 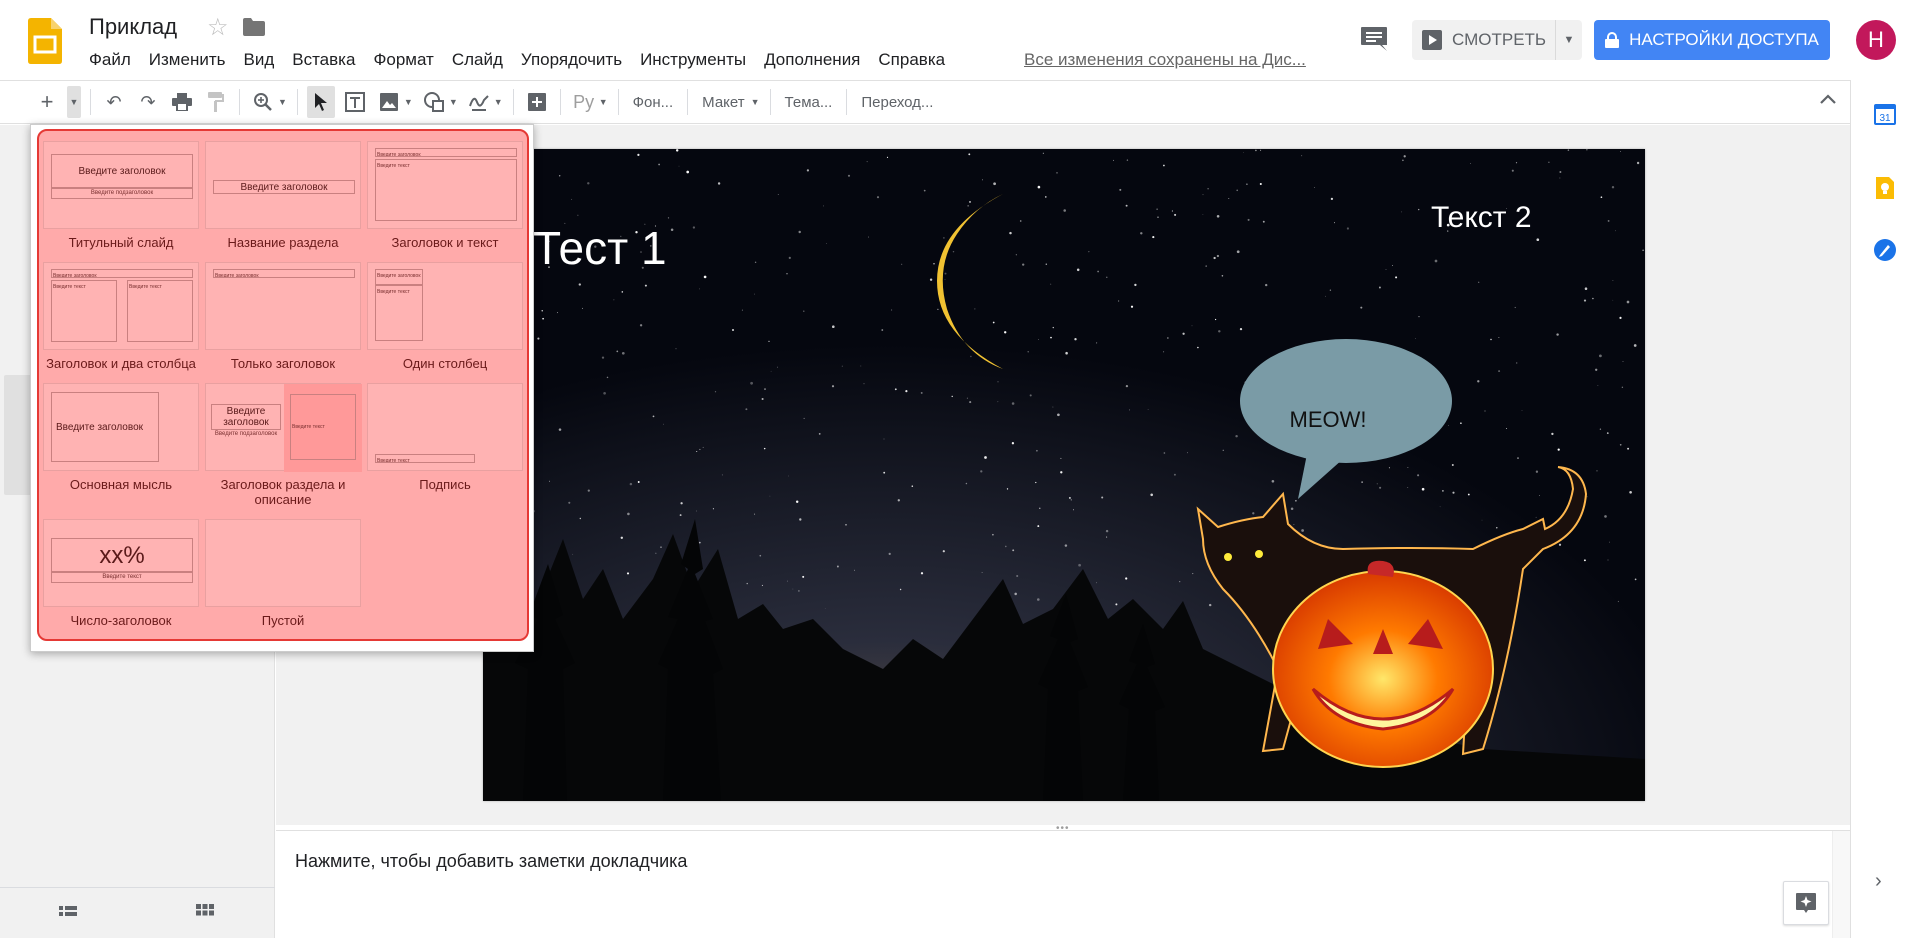 What do you see at coordinates (1828, 100) in the screenshot?
I see `collapse-toolbar-chevron-up-icon` at bounding box center [1828, 100].